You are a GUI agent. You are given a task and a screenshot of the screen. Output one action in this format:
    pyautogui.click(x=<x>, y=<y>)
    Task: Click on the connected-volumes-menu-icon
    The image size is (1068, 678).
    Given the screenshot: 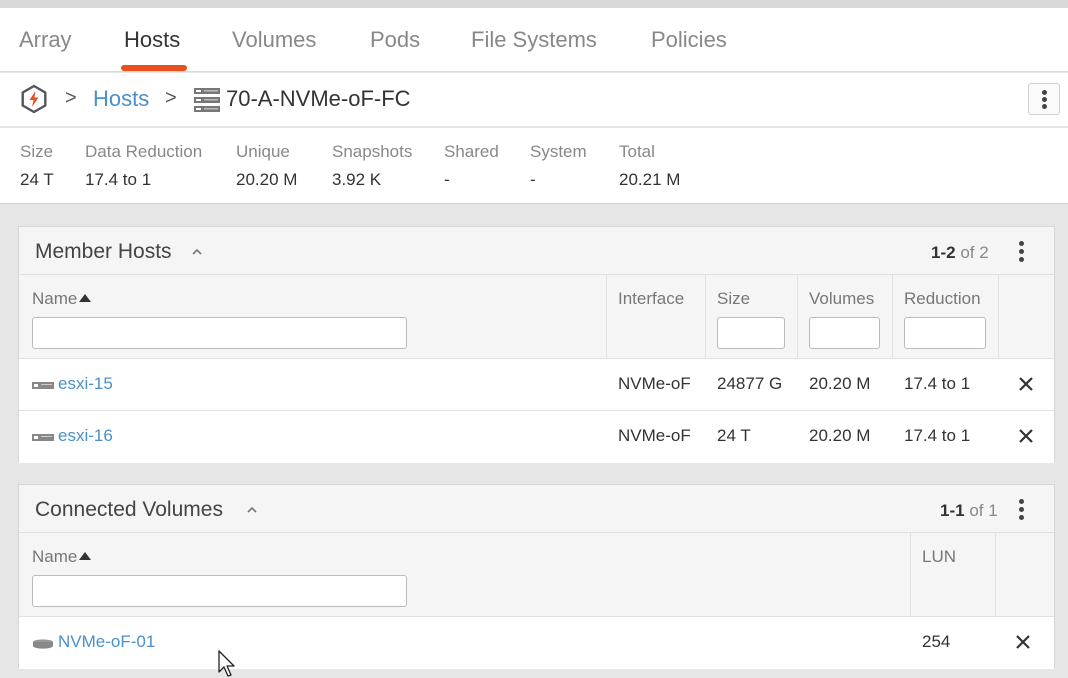 What is the action you would take?
    pyautogui.click(x=1022, y=510)
    